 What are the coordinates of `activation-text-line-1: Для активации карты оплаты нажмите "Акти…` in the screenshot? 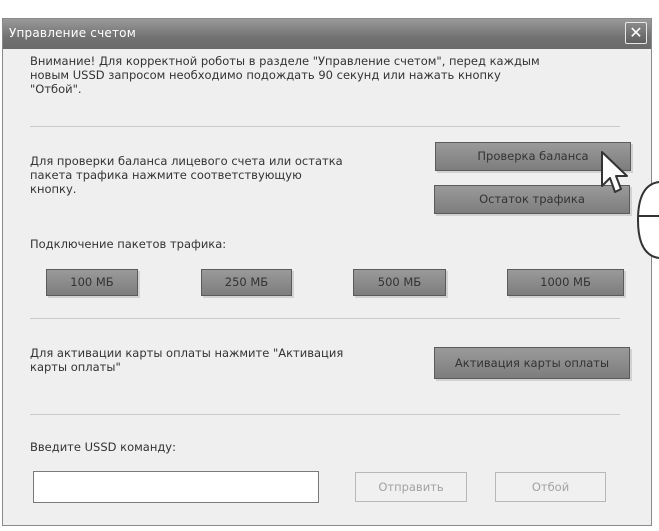 It's located at (187, 353).